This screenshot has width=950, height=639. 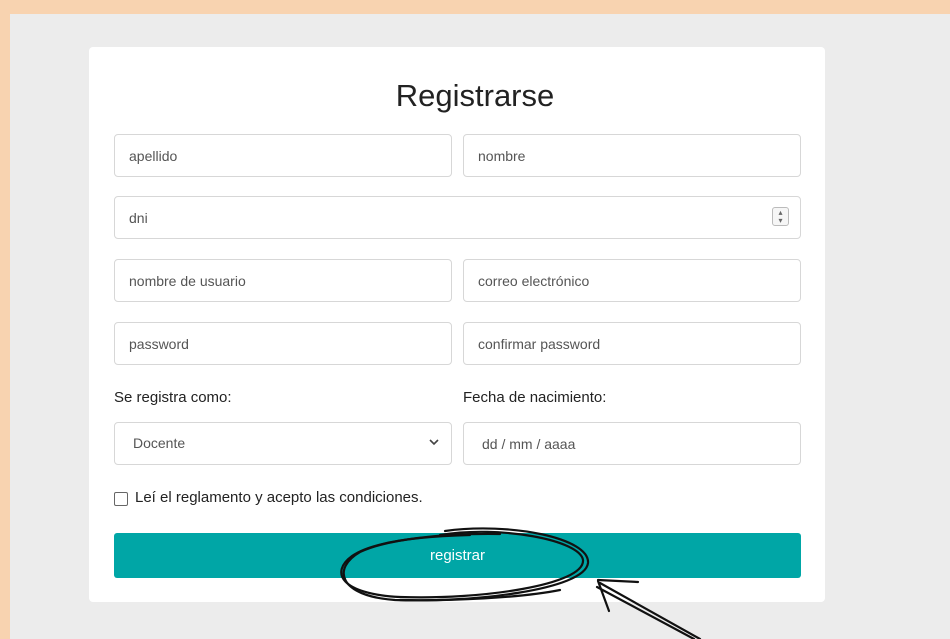 I want to click on dni-input, so click(x=457, y=217).